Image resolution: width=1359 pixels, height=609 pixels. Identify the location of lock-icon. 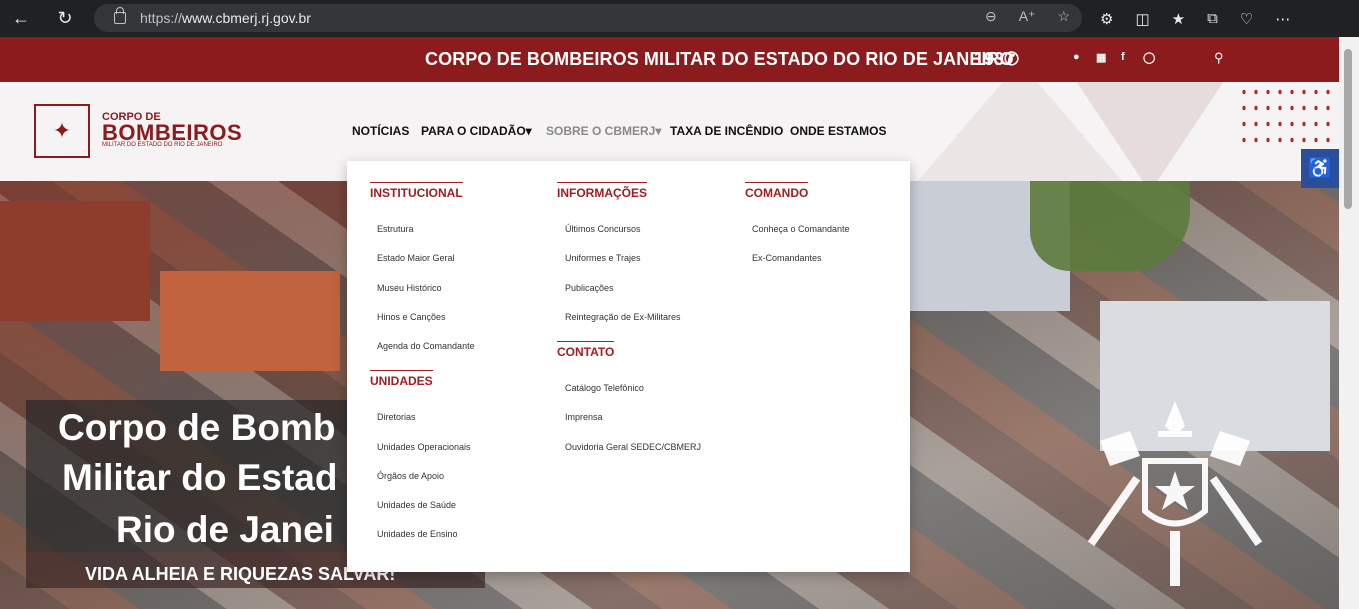
(120, 15).